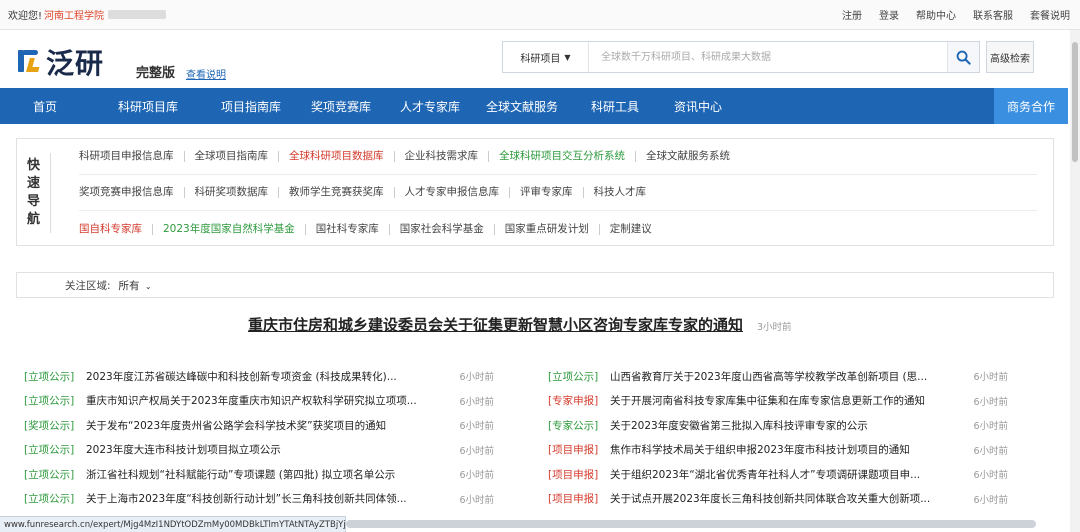 This screenshot has height=532, width=1080. Describe the element at coordinates (540, 59) in the screenshot. I see `search-category-label: 科研项目` at that location.